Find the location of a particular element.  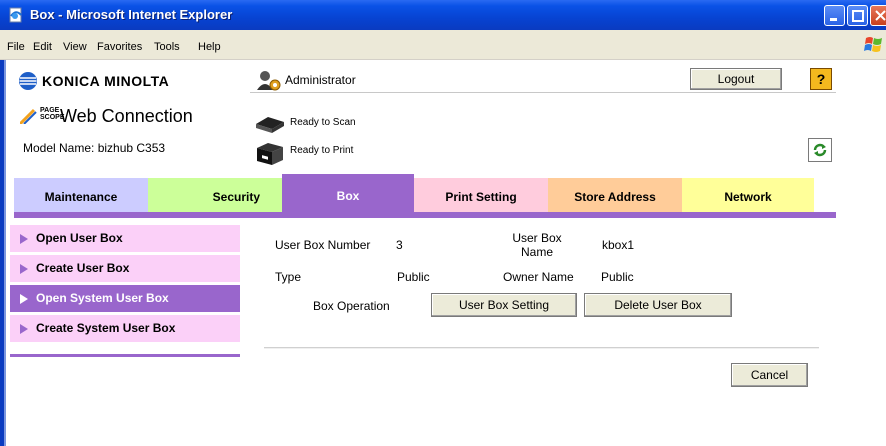

header-divider is located at coordinates (543, 92).